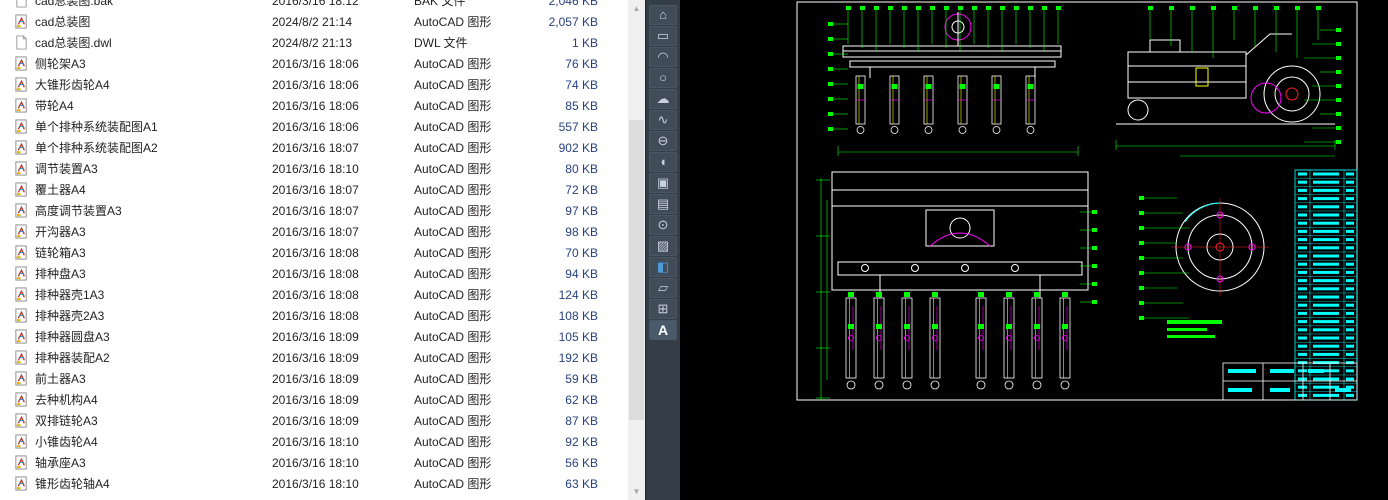 This screenshot has width=1388, height=500. I want to click on file-row: 排种盘A3 2016/3/16 18:08 AutoCAD 图形 94 KB, so click(314, 273).